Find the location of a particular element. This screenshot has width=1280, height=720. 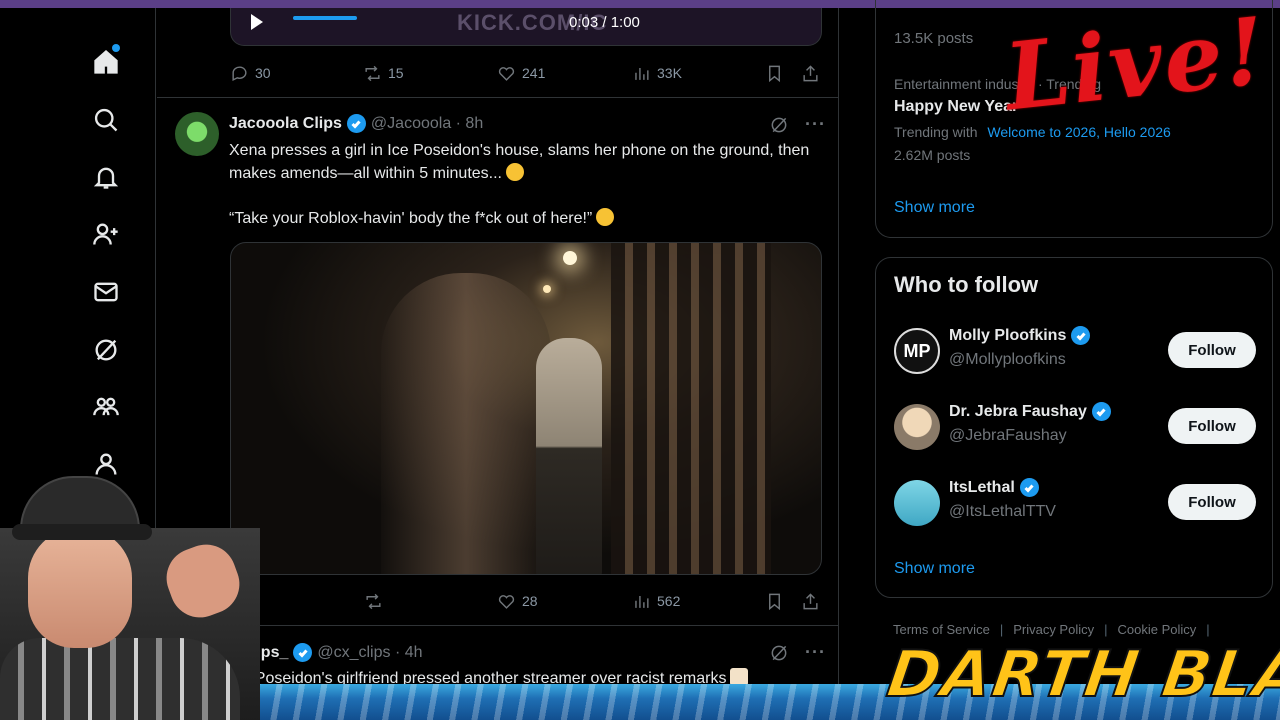

avatar: MP is located at coordinates (917, 351).